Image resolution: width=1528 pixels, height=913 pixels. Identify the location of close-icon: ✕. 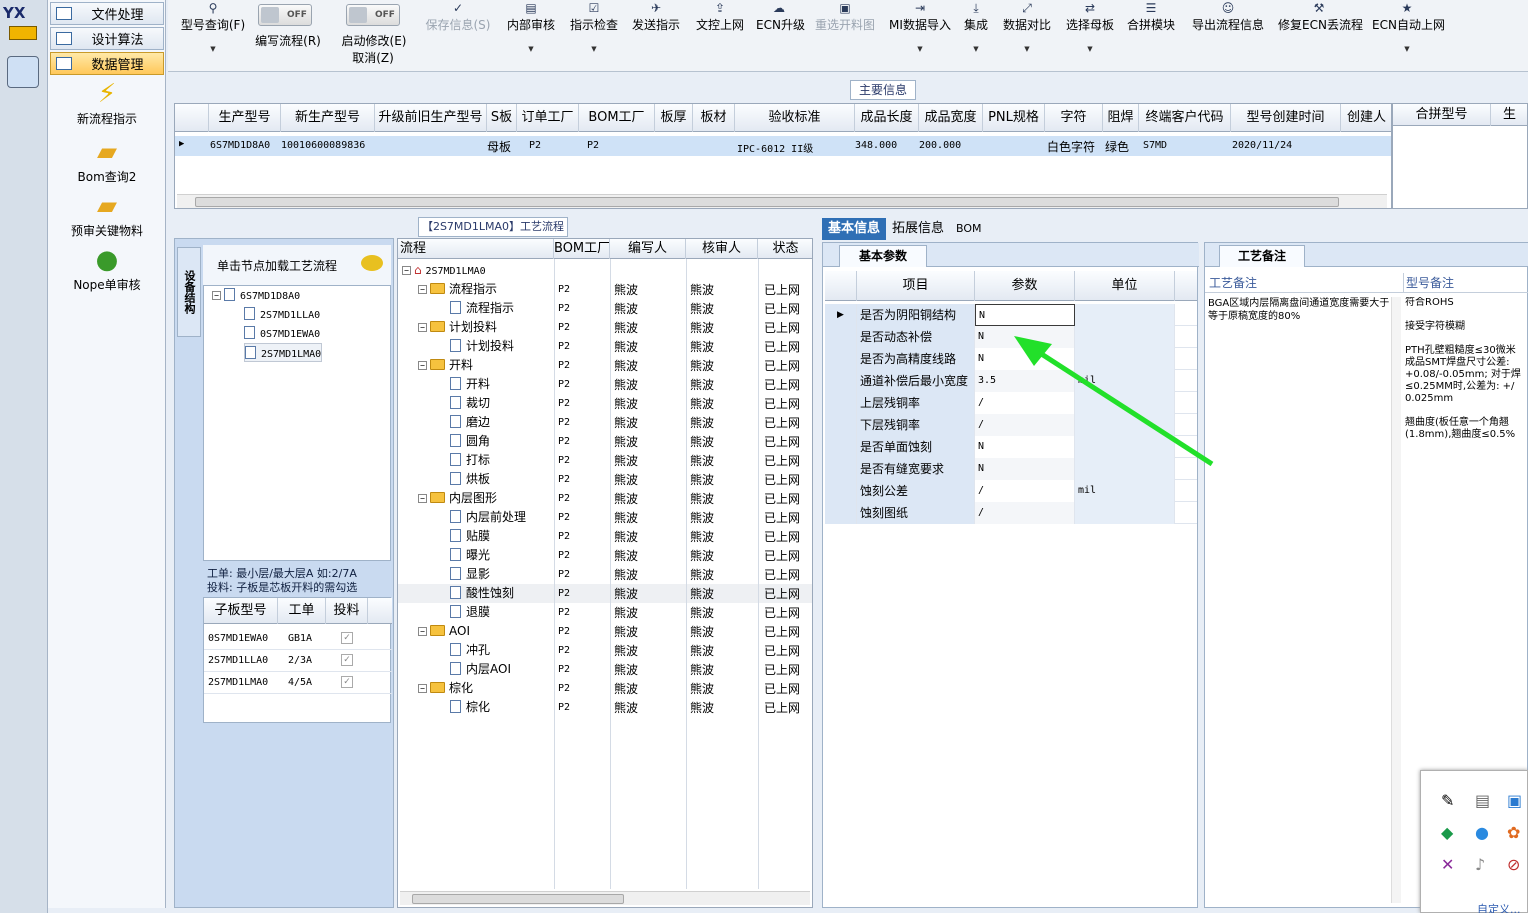
(1447, 864).